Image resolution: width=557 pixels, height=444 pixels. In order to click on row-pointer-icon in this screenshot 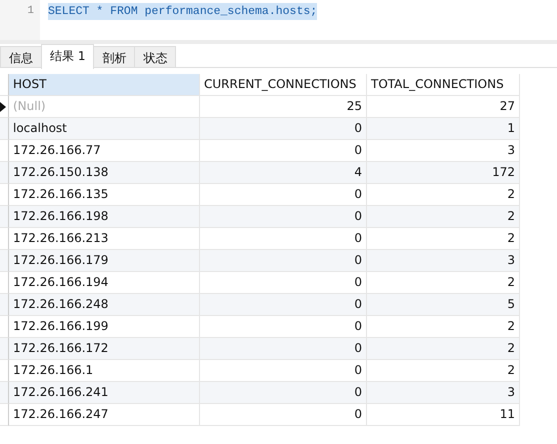, I will do `click(3, 107)`.